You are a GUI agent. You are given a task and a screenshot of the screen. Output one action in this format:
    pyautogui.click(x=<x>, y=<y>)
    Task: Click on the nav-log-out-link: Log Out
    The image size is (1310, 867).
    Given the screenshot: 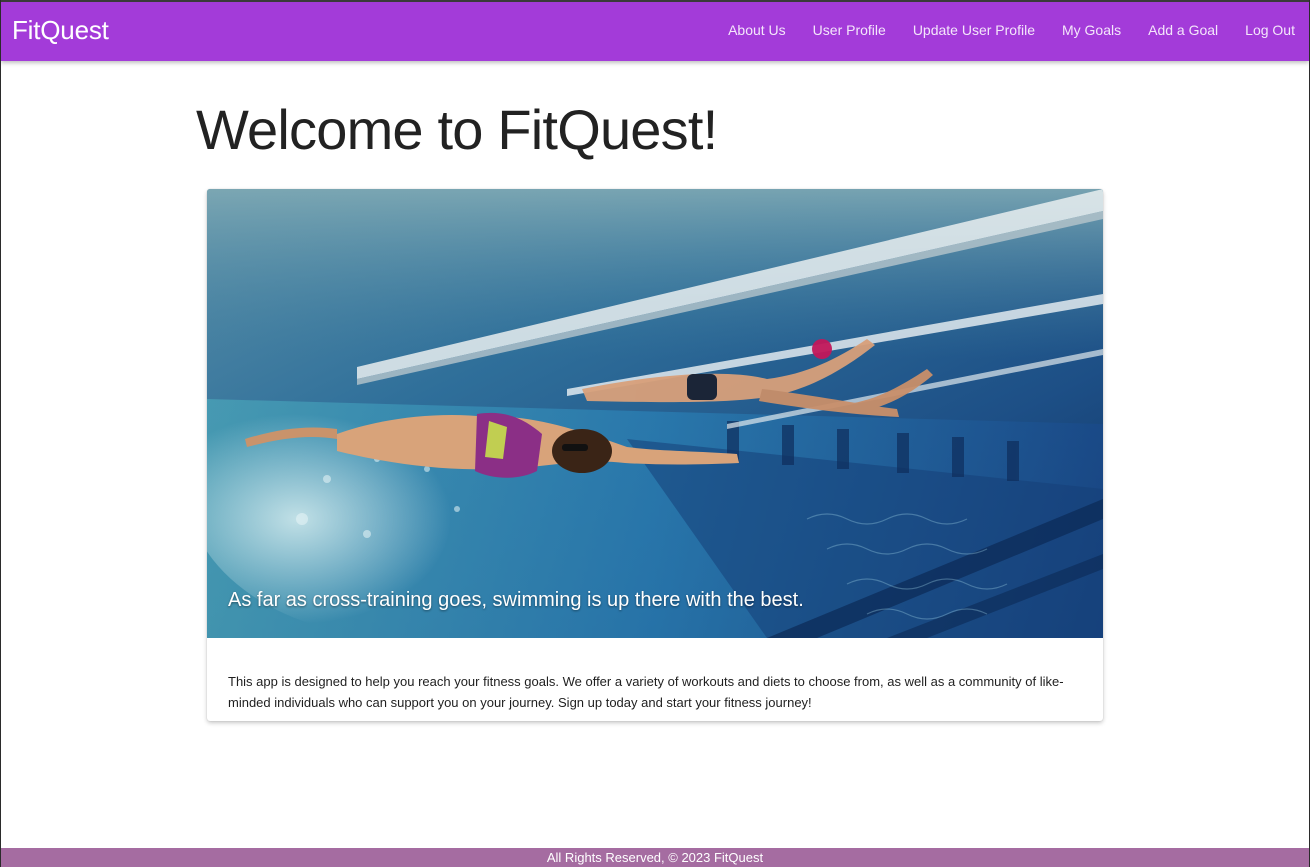 What is the action you would take?
    pyautogui.click(x=1270, y=30)
    